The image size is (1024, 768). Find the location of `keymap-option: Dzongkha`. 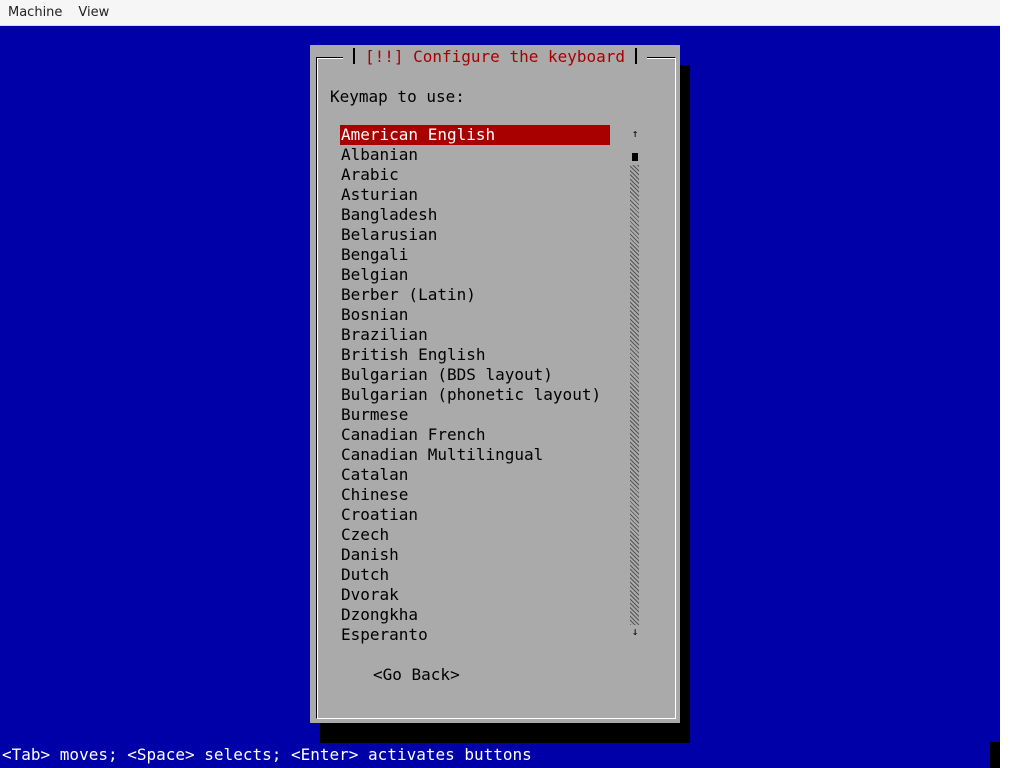

keymap-option: Dzongkha is located at coordinates (476, 615).